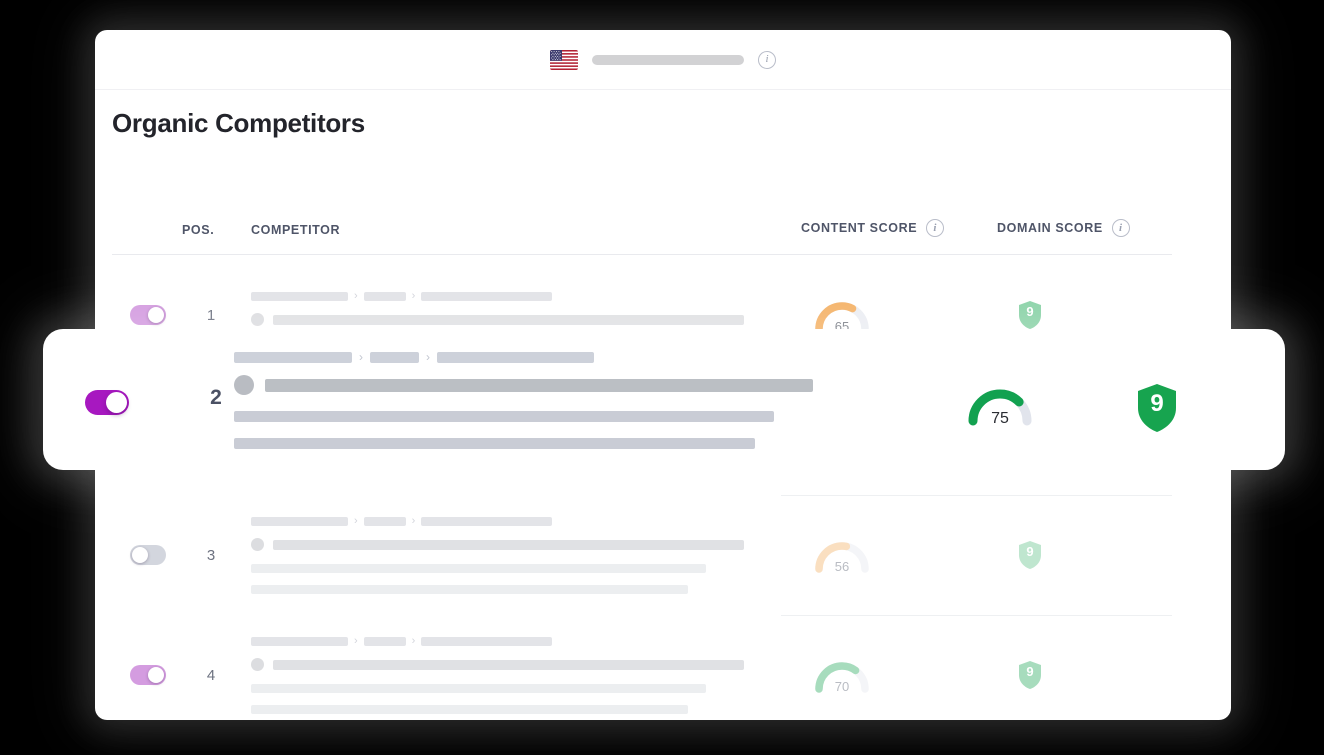  I want to click on row-content-score: 65, so click(867, 315).